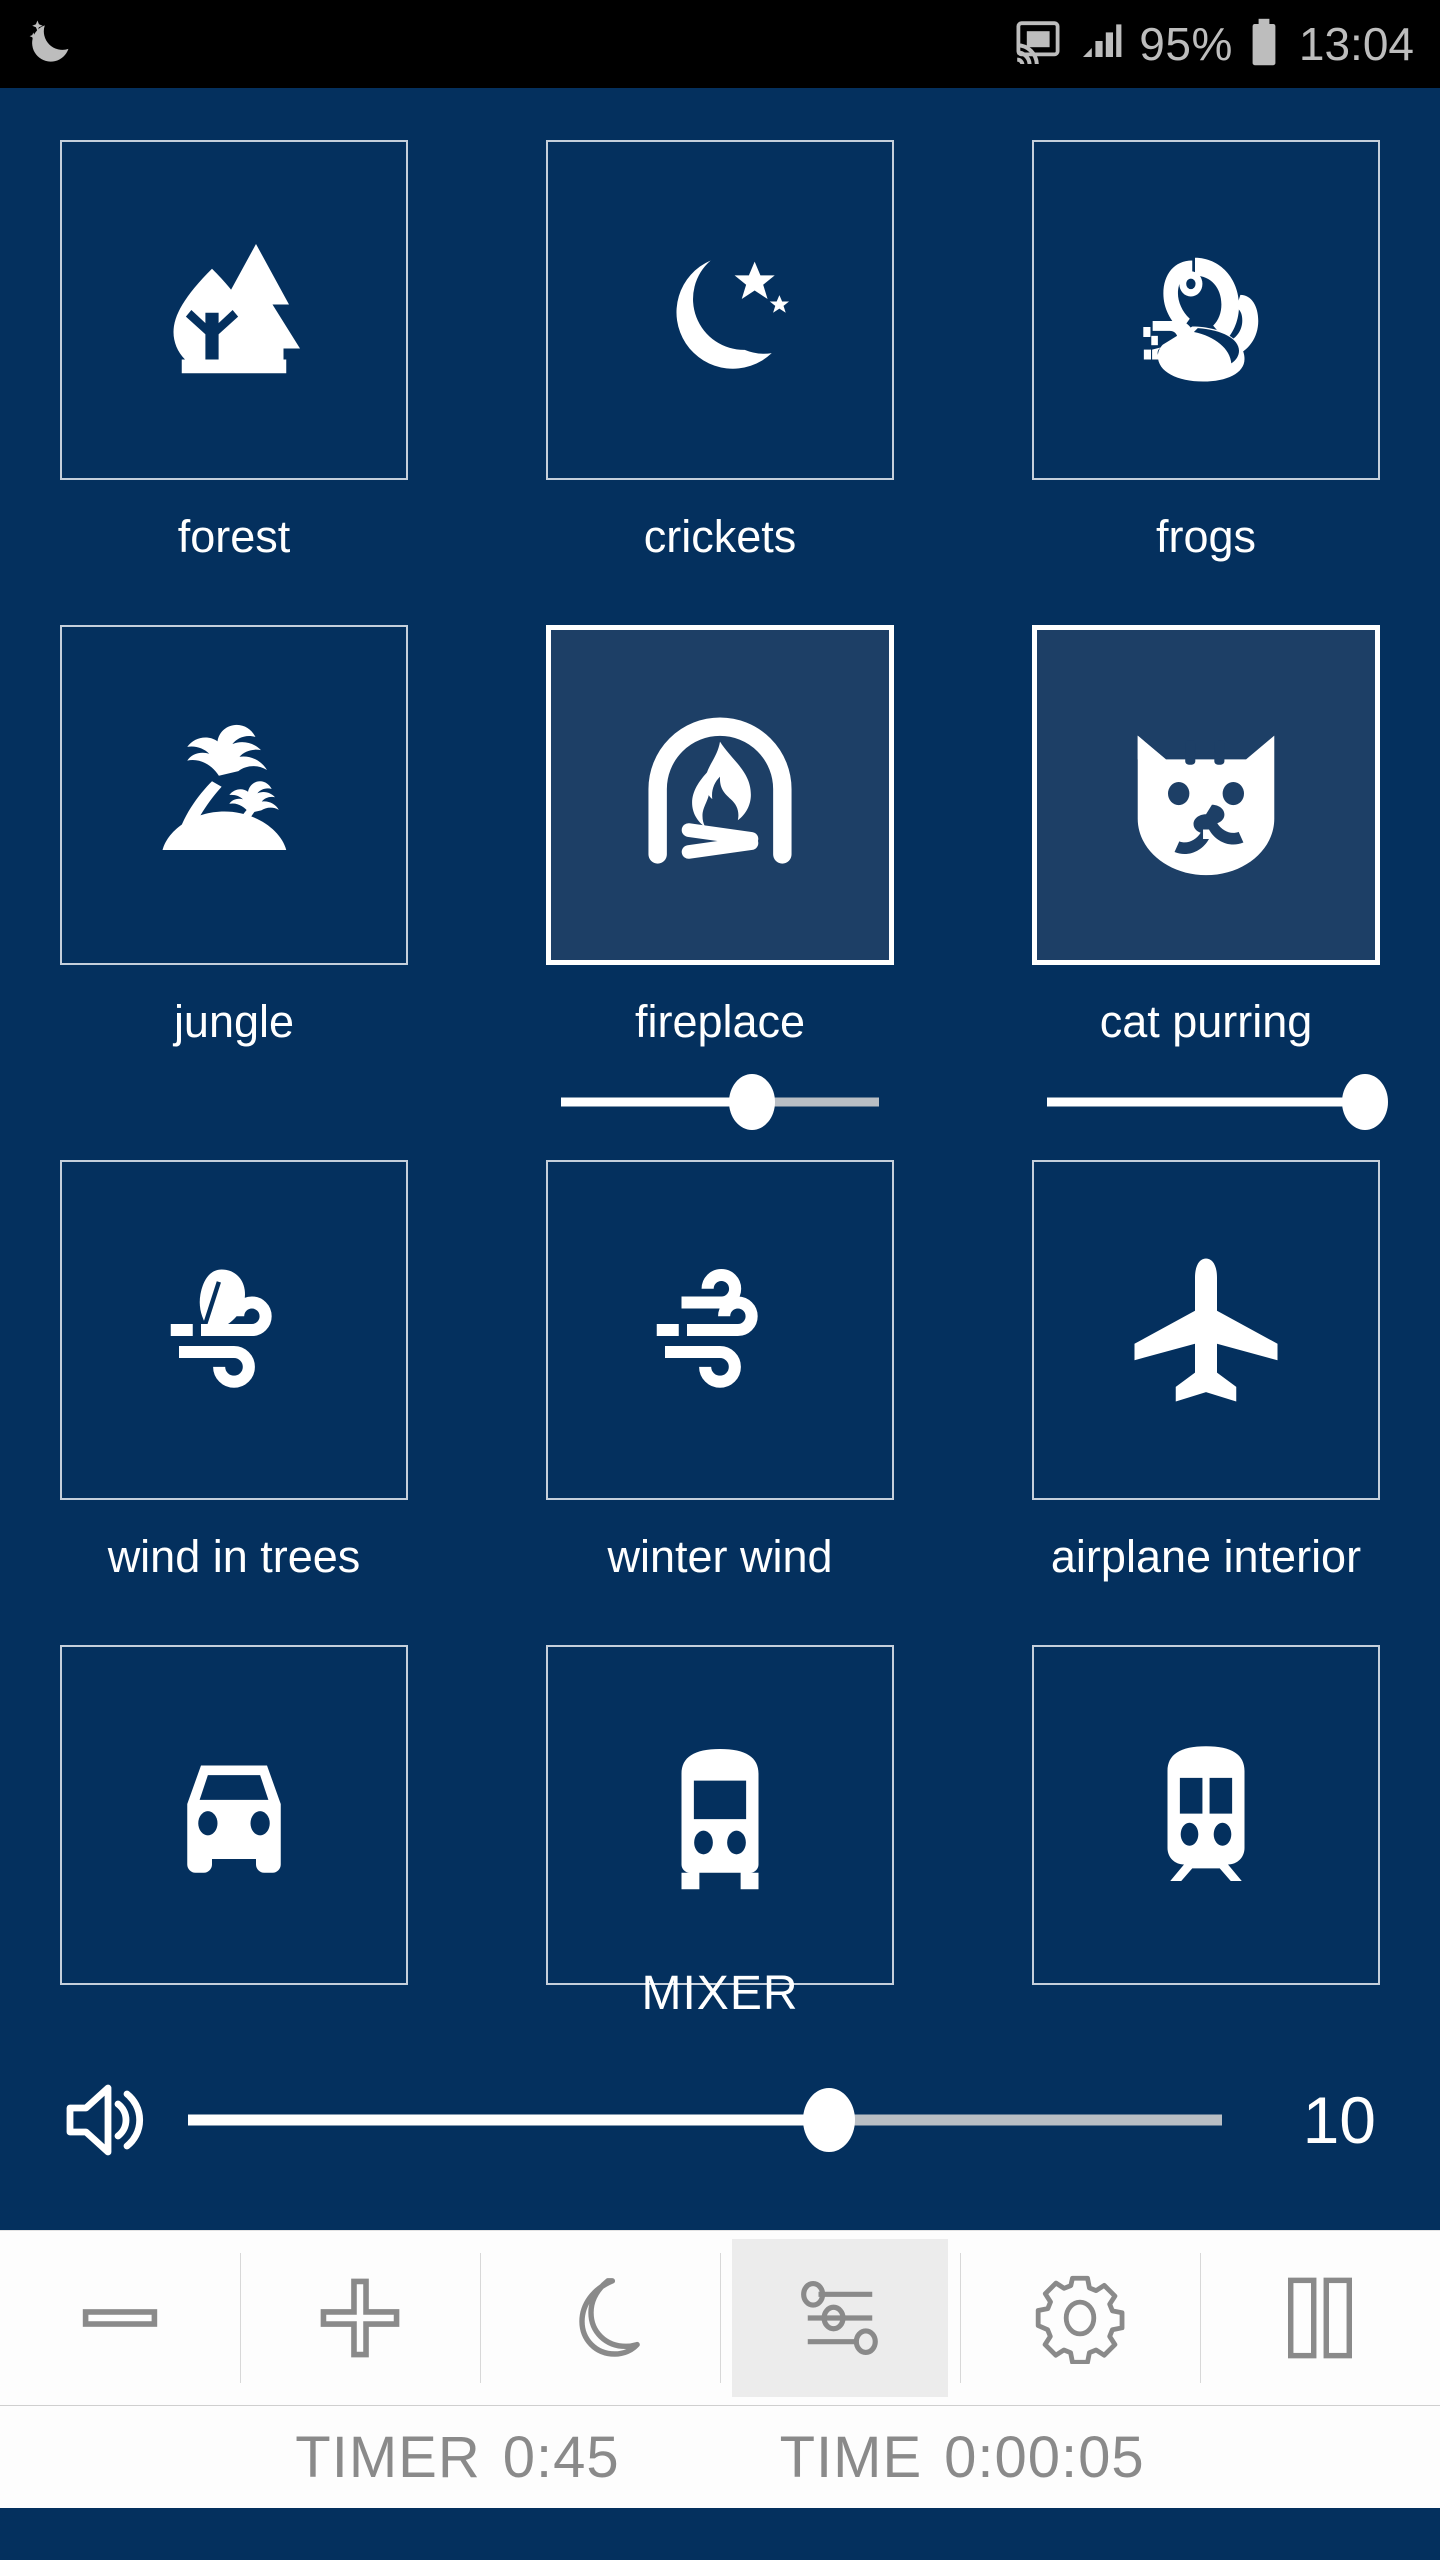  Describe the element at coordinates (561, 2457) in the screenshot. I see `timer-value: 0:45` at that location.